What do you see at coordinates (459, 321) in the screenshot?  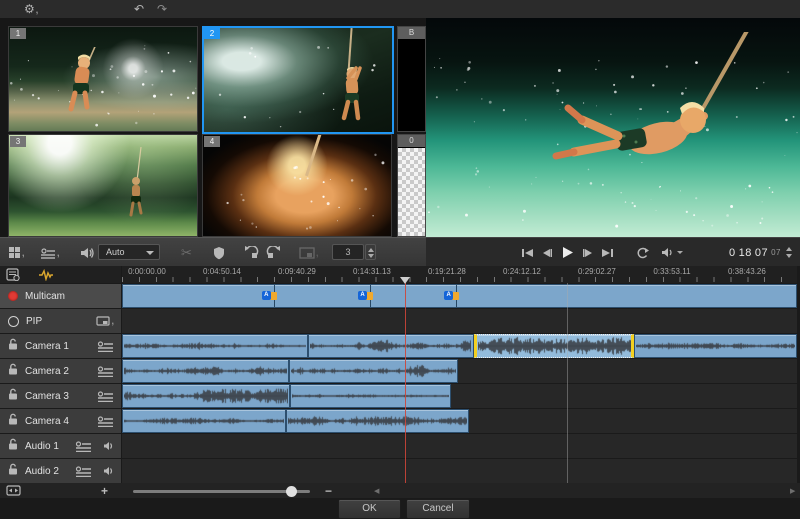 I see `track-lane-pip` at bounding box center [459, 321].